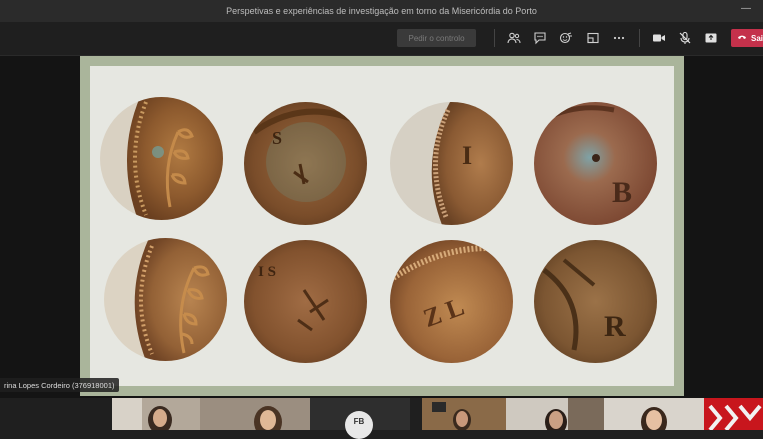 This screenshot has height=439, width=763. Describe the element at coordinates (305, 163) in the screenshot. I see `coin-photo-2: S` at that location.